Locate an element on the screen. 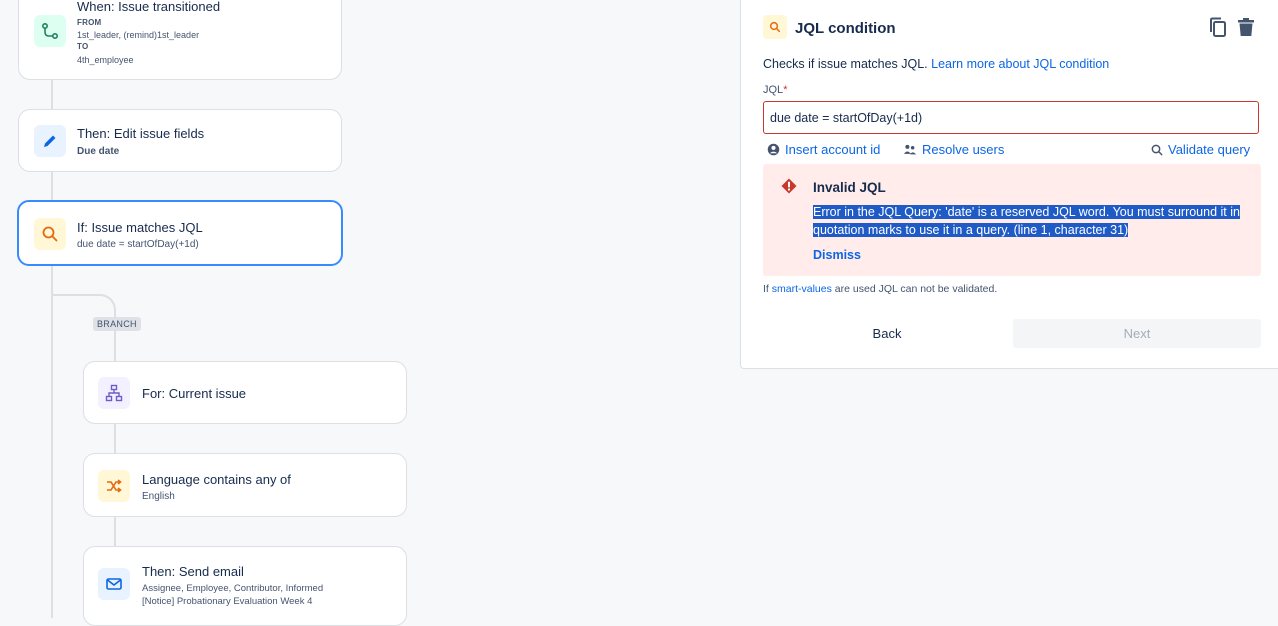 The height and width of the screenshot is (626, 1278). jql-field-label: JQL* is located at coordinates (775, 90).